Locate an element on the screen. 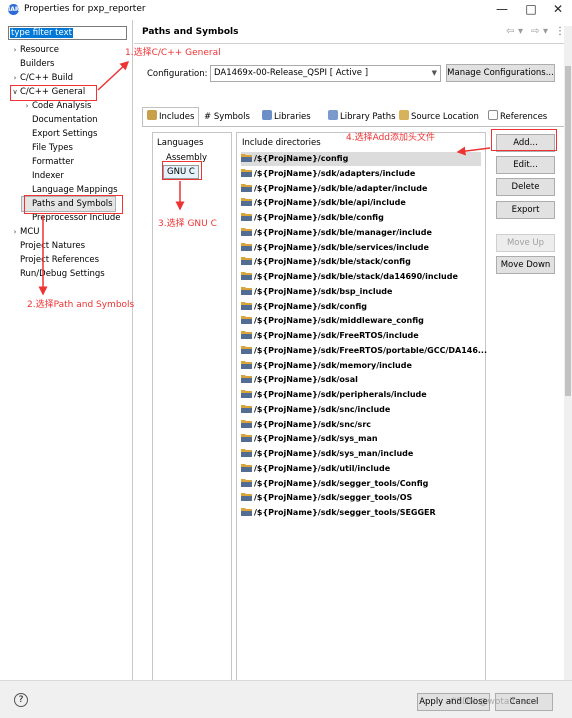 The height and width of the screenshot is (718, 572). tree-item-c-c-build: › C/C++ Build is located at coordinates (41, 78).